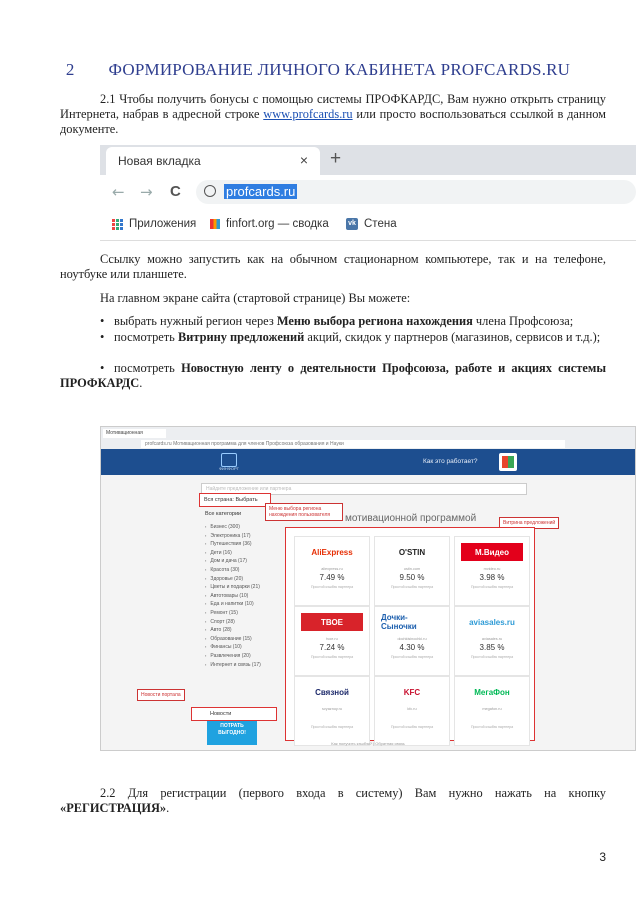 The height and width of the screenshot is (900, 636). What do you see at coordinates (332, 577) in the screenshot?
I see `cashback-percent: 7.49 %` at bounding box center [332, 577].